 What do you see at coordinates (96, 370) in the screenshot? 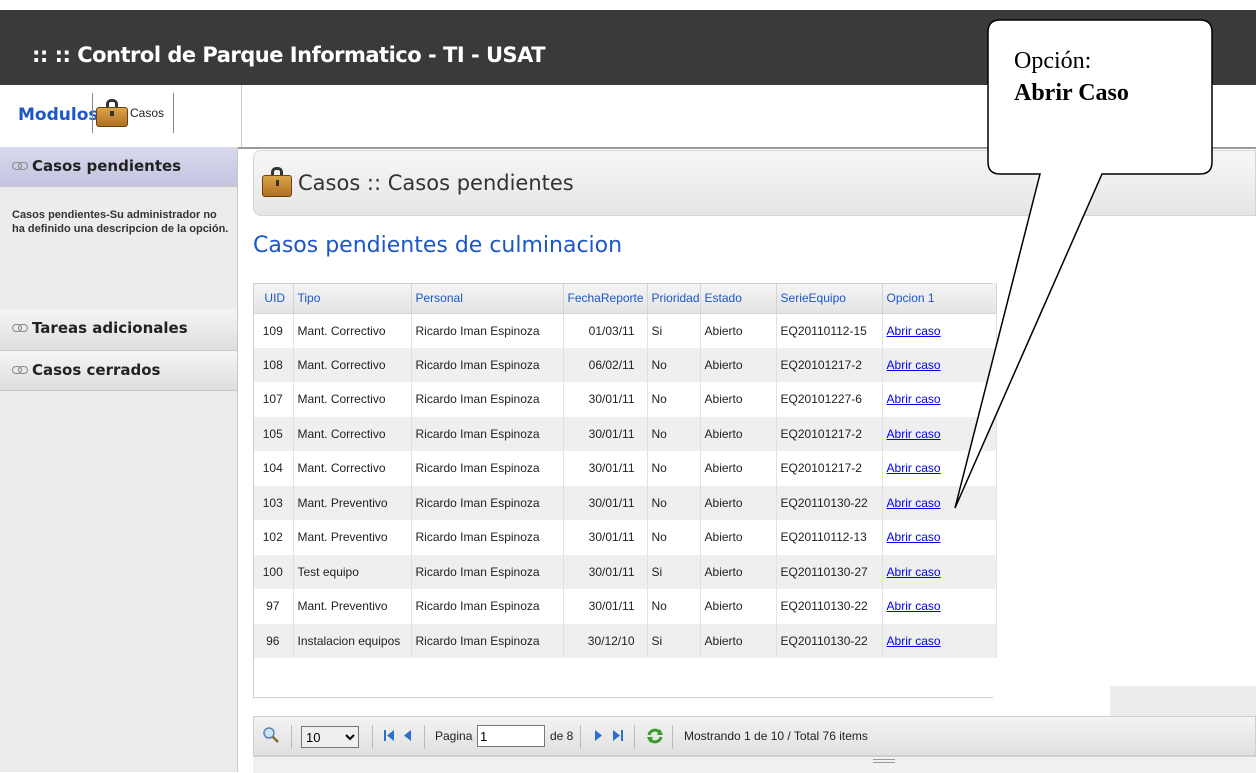
I see `sidebar-item-label: Casos cerrados` at bounding box center [96, 370].